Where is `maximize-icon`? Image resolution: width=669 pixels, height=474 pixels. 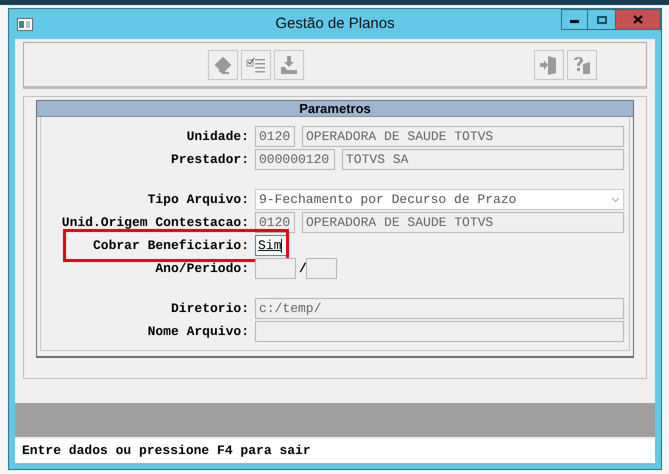
maximize-icon is located at coordinates (601, 20).